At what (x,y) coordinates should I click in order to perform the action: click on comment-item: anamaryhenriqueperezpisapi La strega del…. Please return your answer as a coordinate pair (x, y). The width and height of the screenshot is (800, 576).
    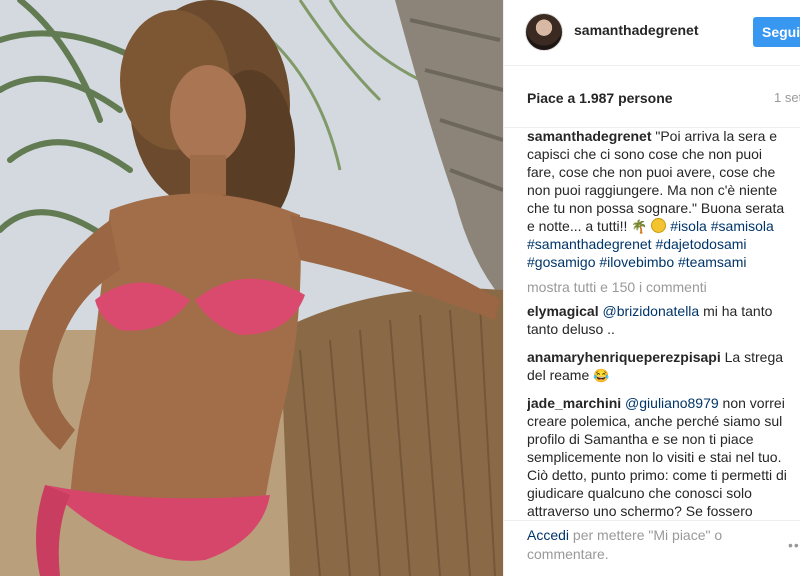
    Looking at the image, I should click on (660, 366).